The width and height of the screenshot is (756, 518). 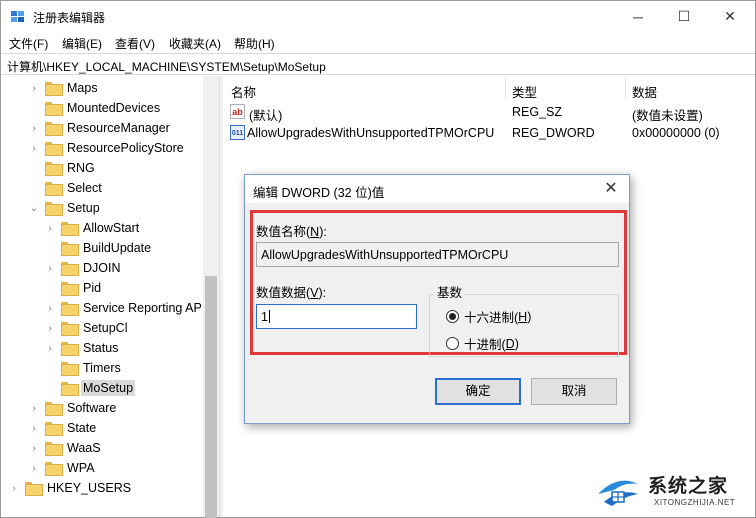 I want to click on text-caret, so click(x=269, y=316).